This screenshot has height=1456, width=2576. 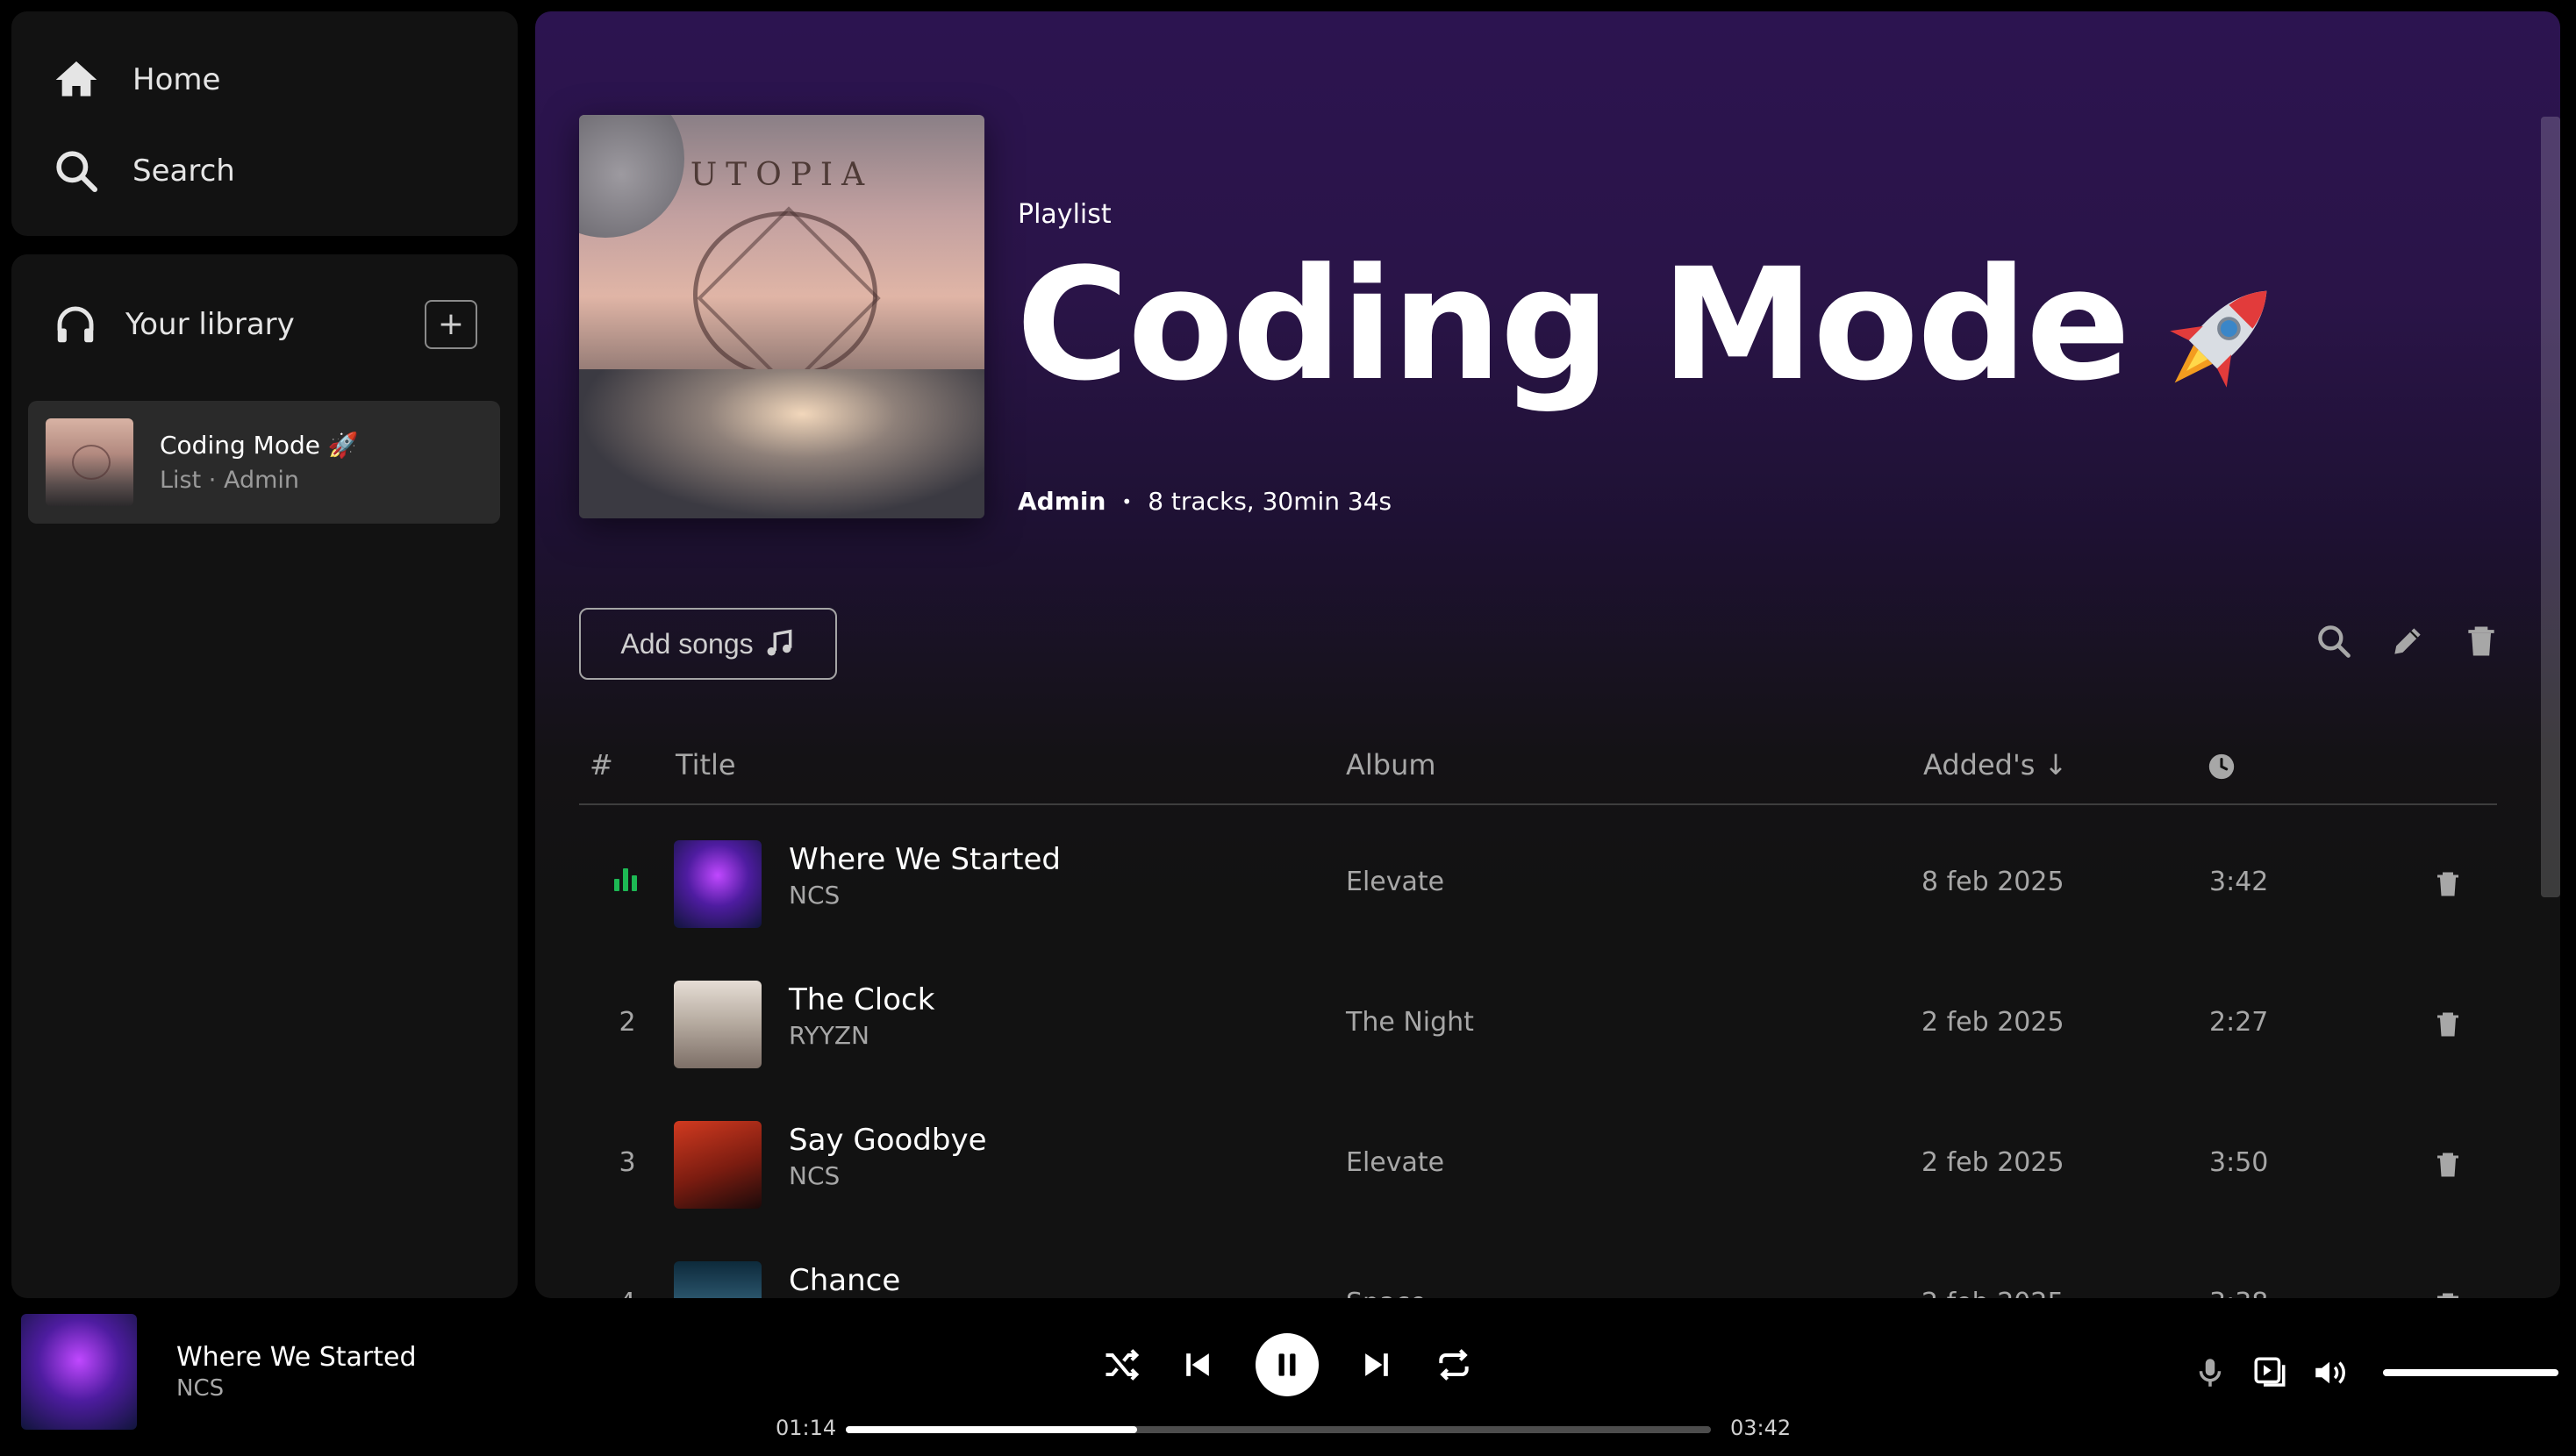 I want to click on now-playing-artist: NCS, so click(x=200, y=1388).